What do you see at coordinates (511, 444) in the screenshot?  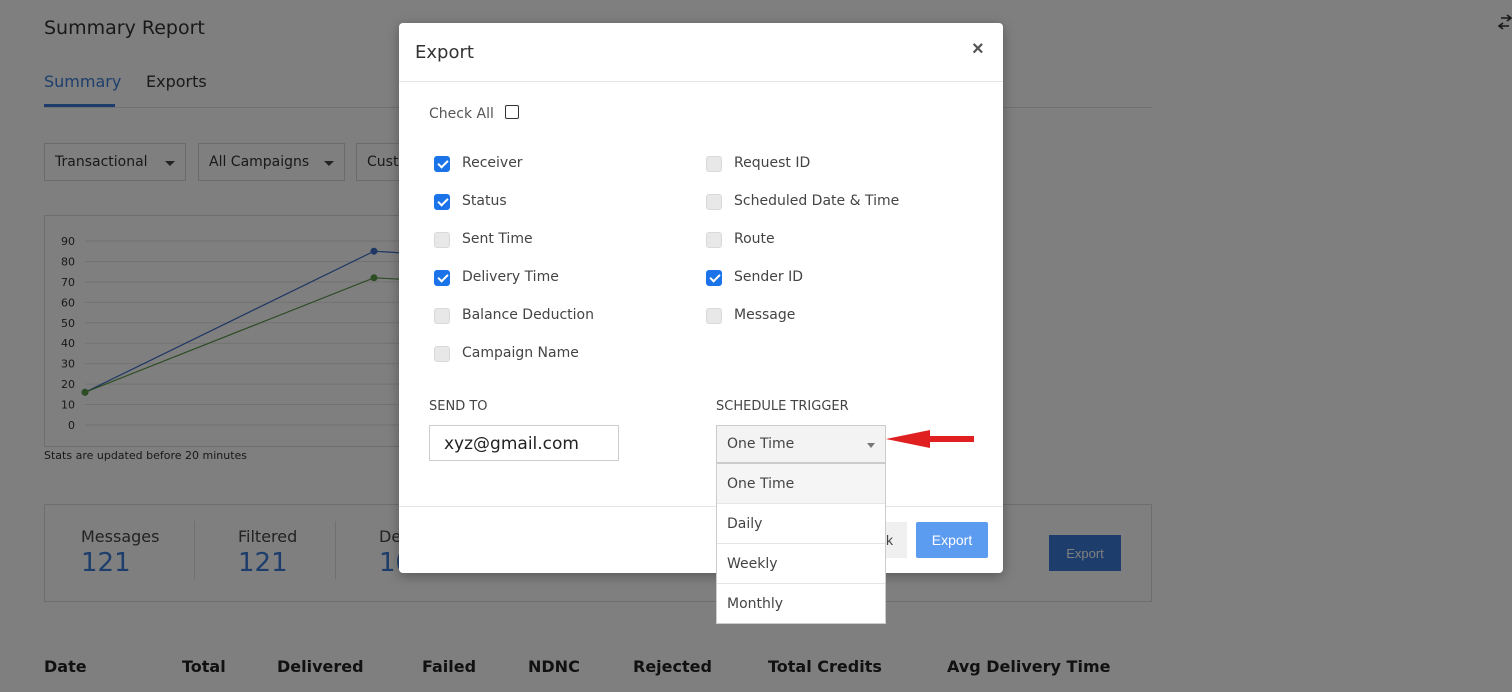 I see `send-to-value: xyz@gmail.com` at bounding box center [511, 444].